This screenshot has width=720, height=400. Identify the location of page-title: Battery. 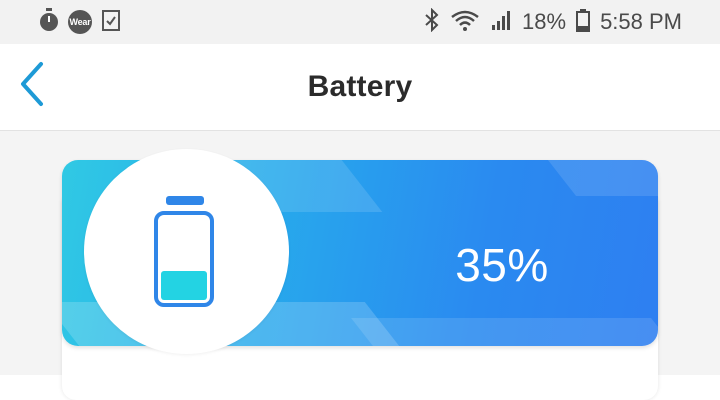
(360, 86).